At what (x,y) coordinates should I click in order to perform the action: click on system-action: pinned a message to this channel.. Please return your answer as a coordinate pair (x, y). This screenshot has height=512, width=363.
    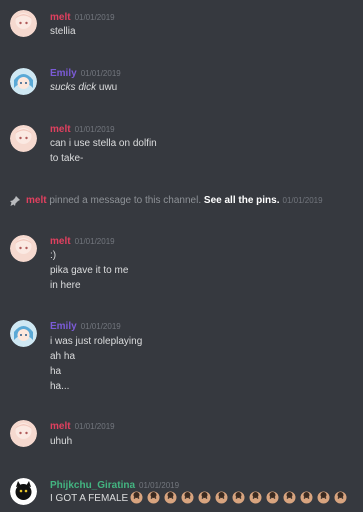
    Looking at the image, I should click on (125, 200).